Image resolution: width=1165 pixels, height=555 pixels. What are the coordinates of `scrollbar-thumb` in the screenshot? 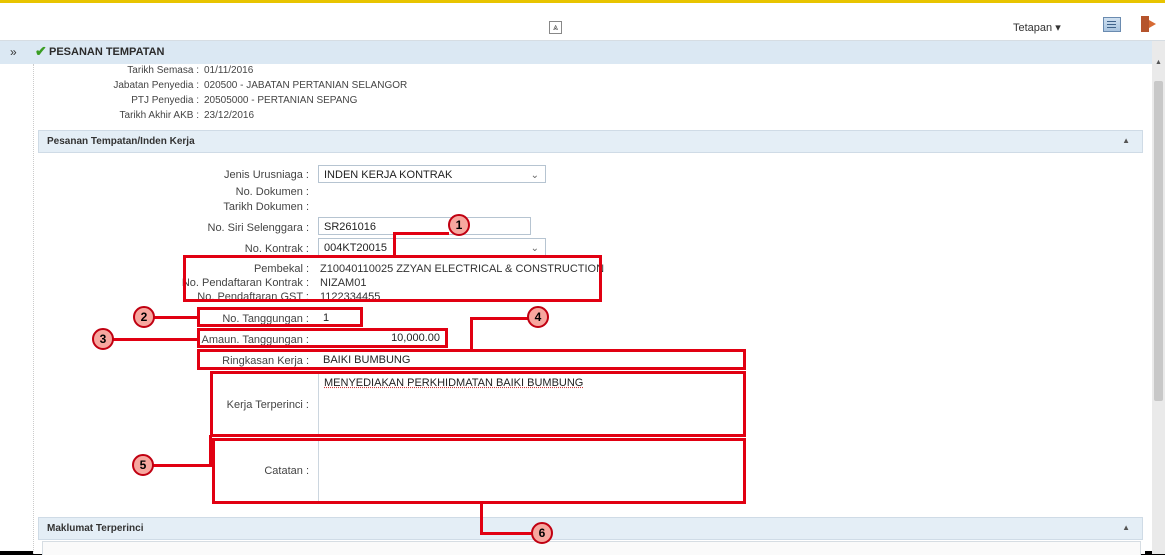 It's located at (1158, 241).